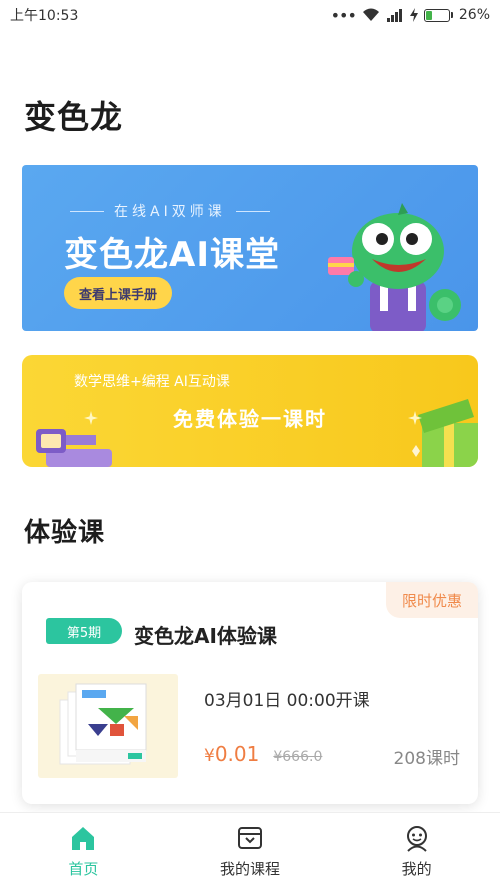 This screenshot has height=889, width=500. I want to click on battery-percent: 26%, so click(474, 15).